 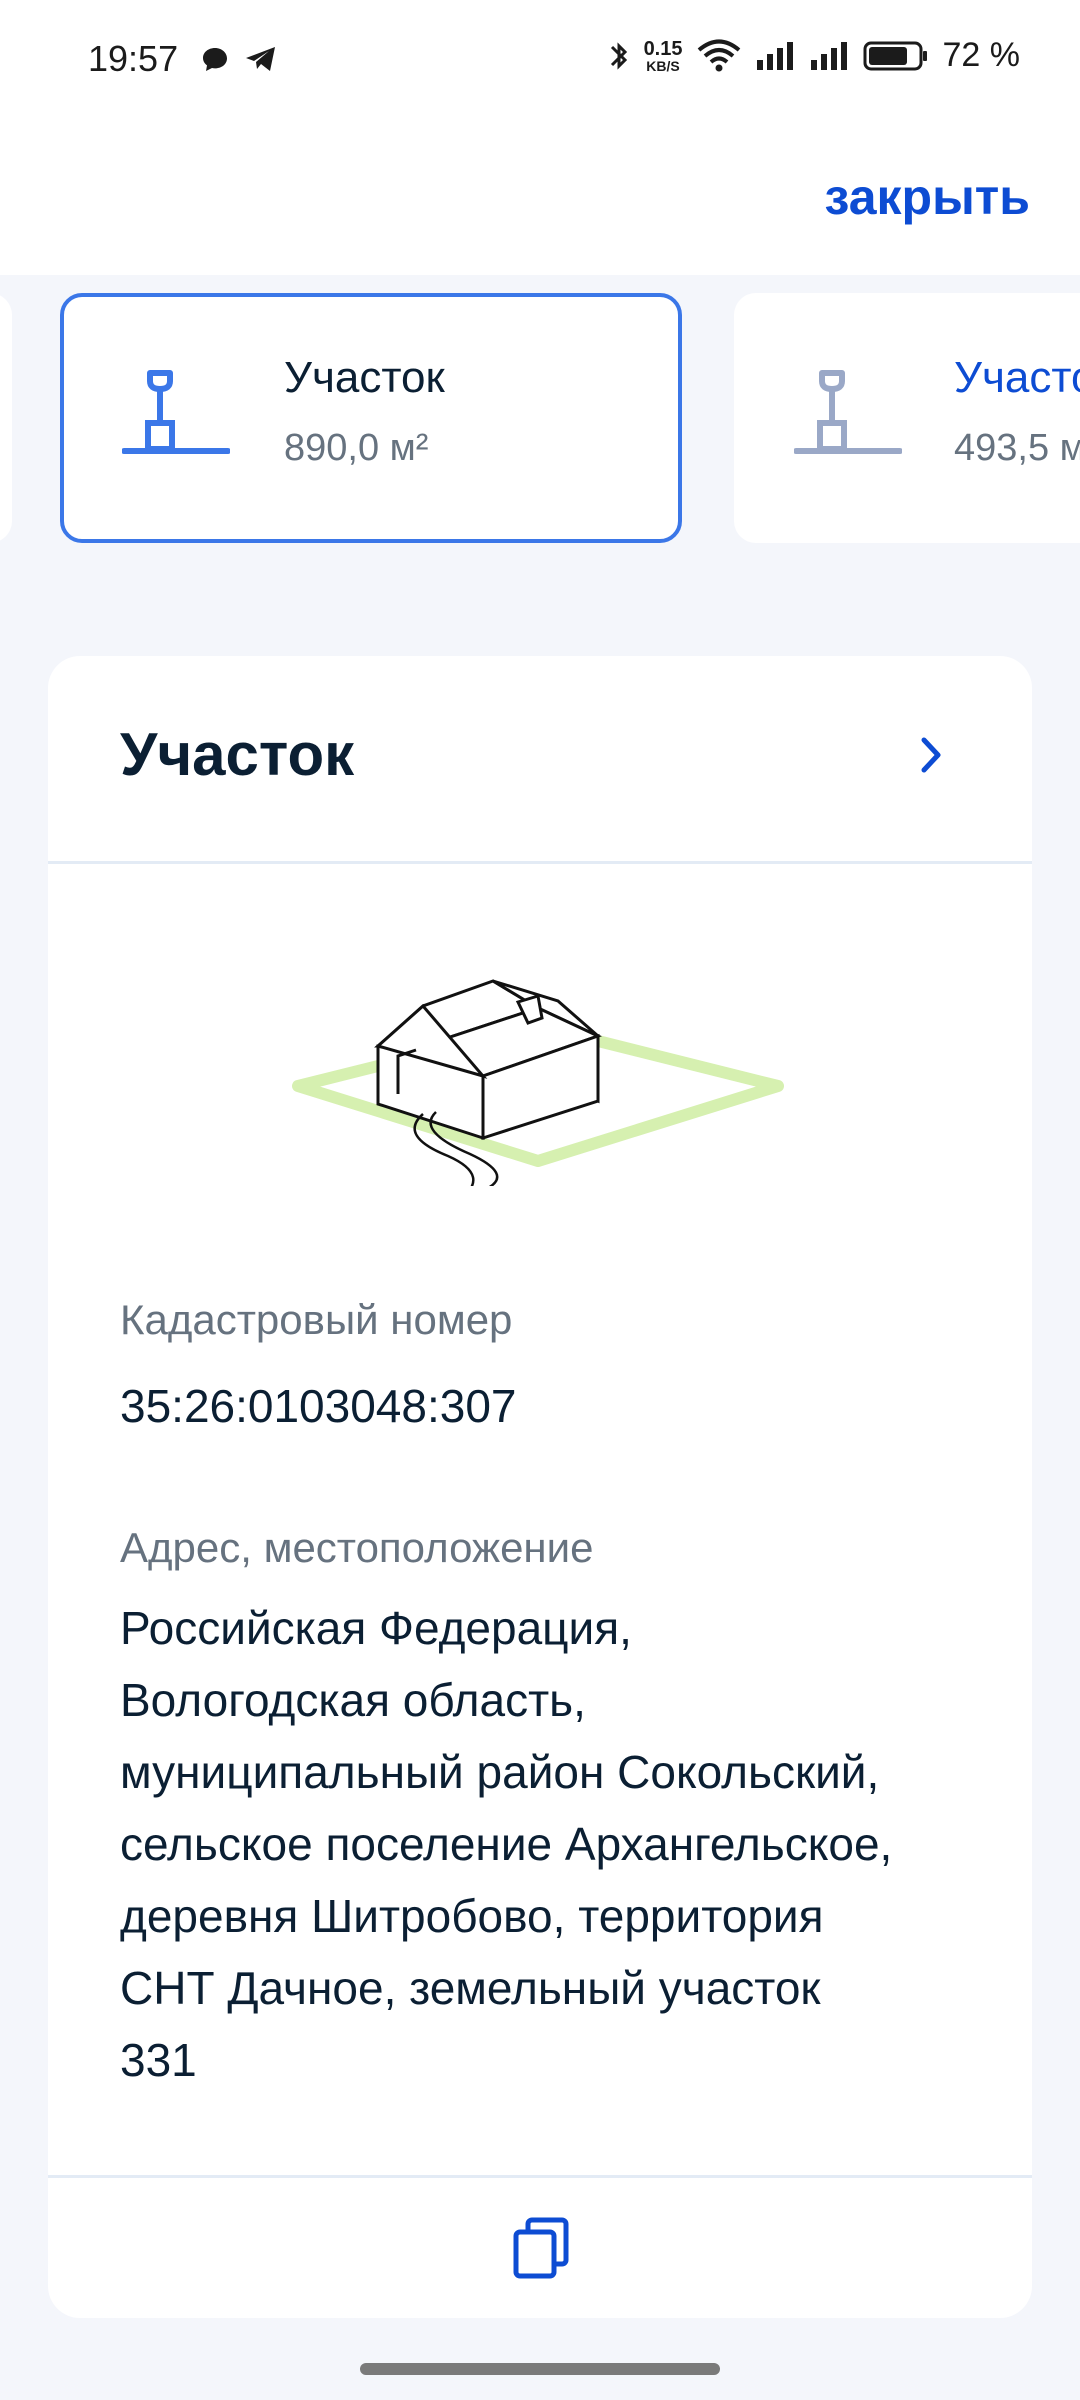 I want to click on carousel-card-area: 890,0 м², so click(x=356, y=448).